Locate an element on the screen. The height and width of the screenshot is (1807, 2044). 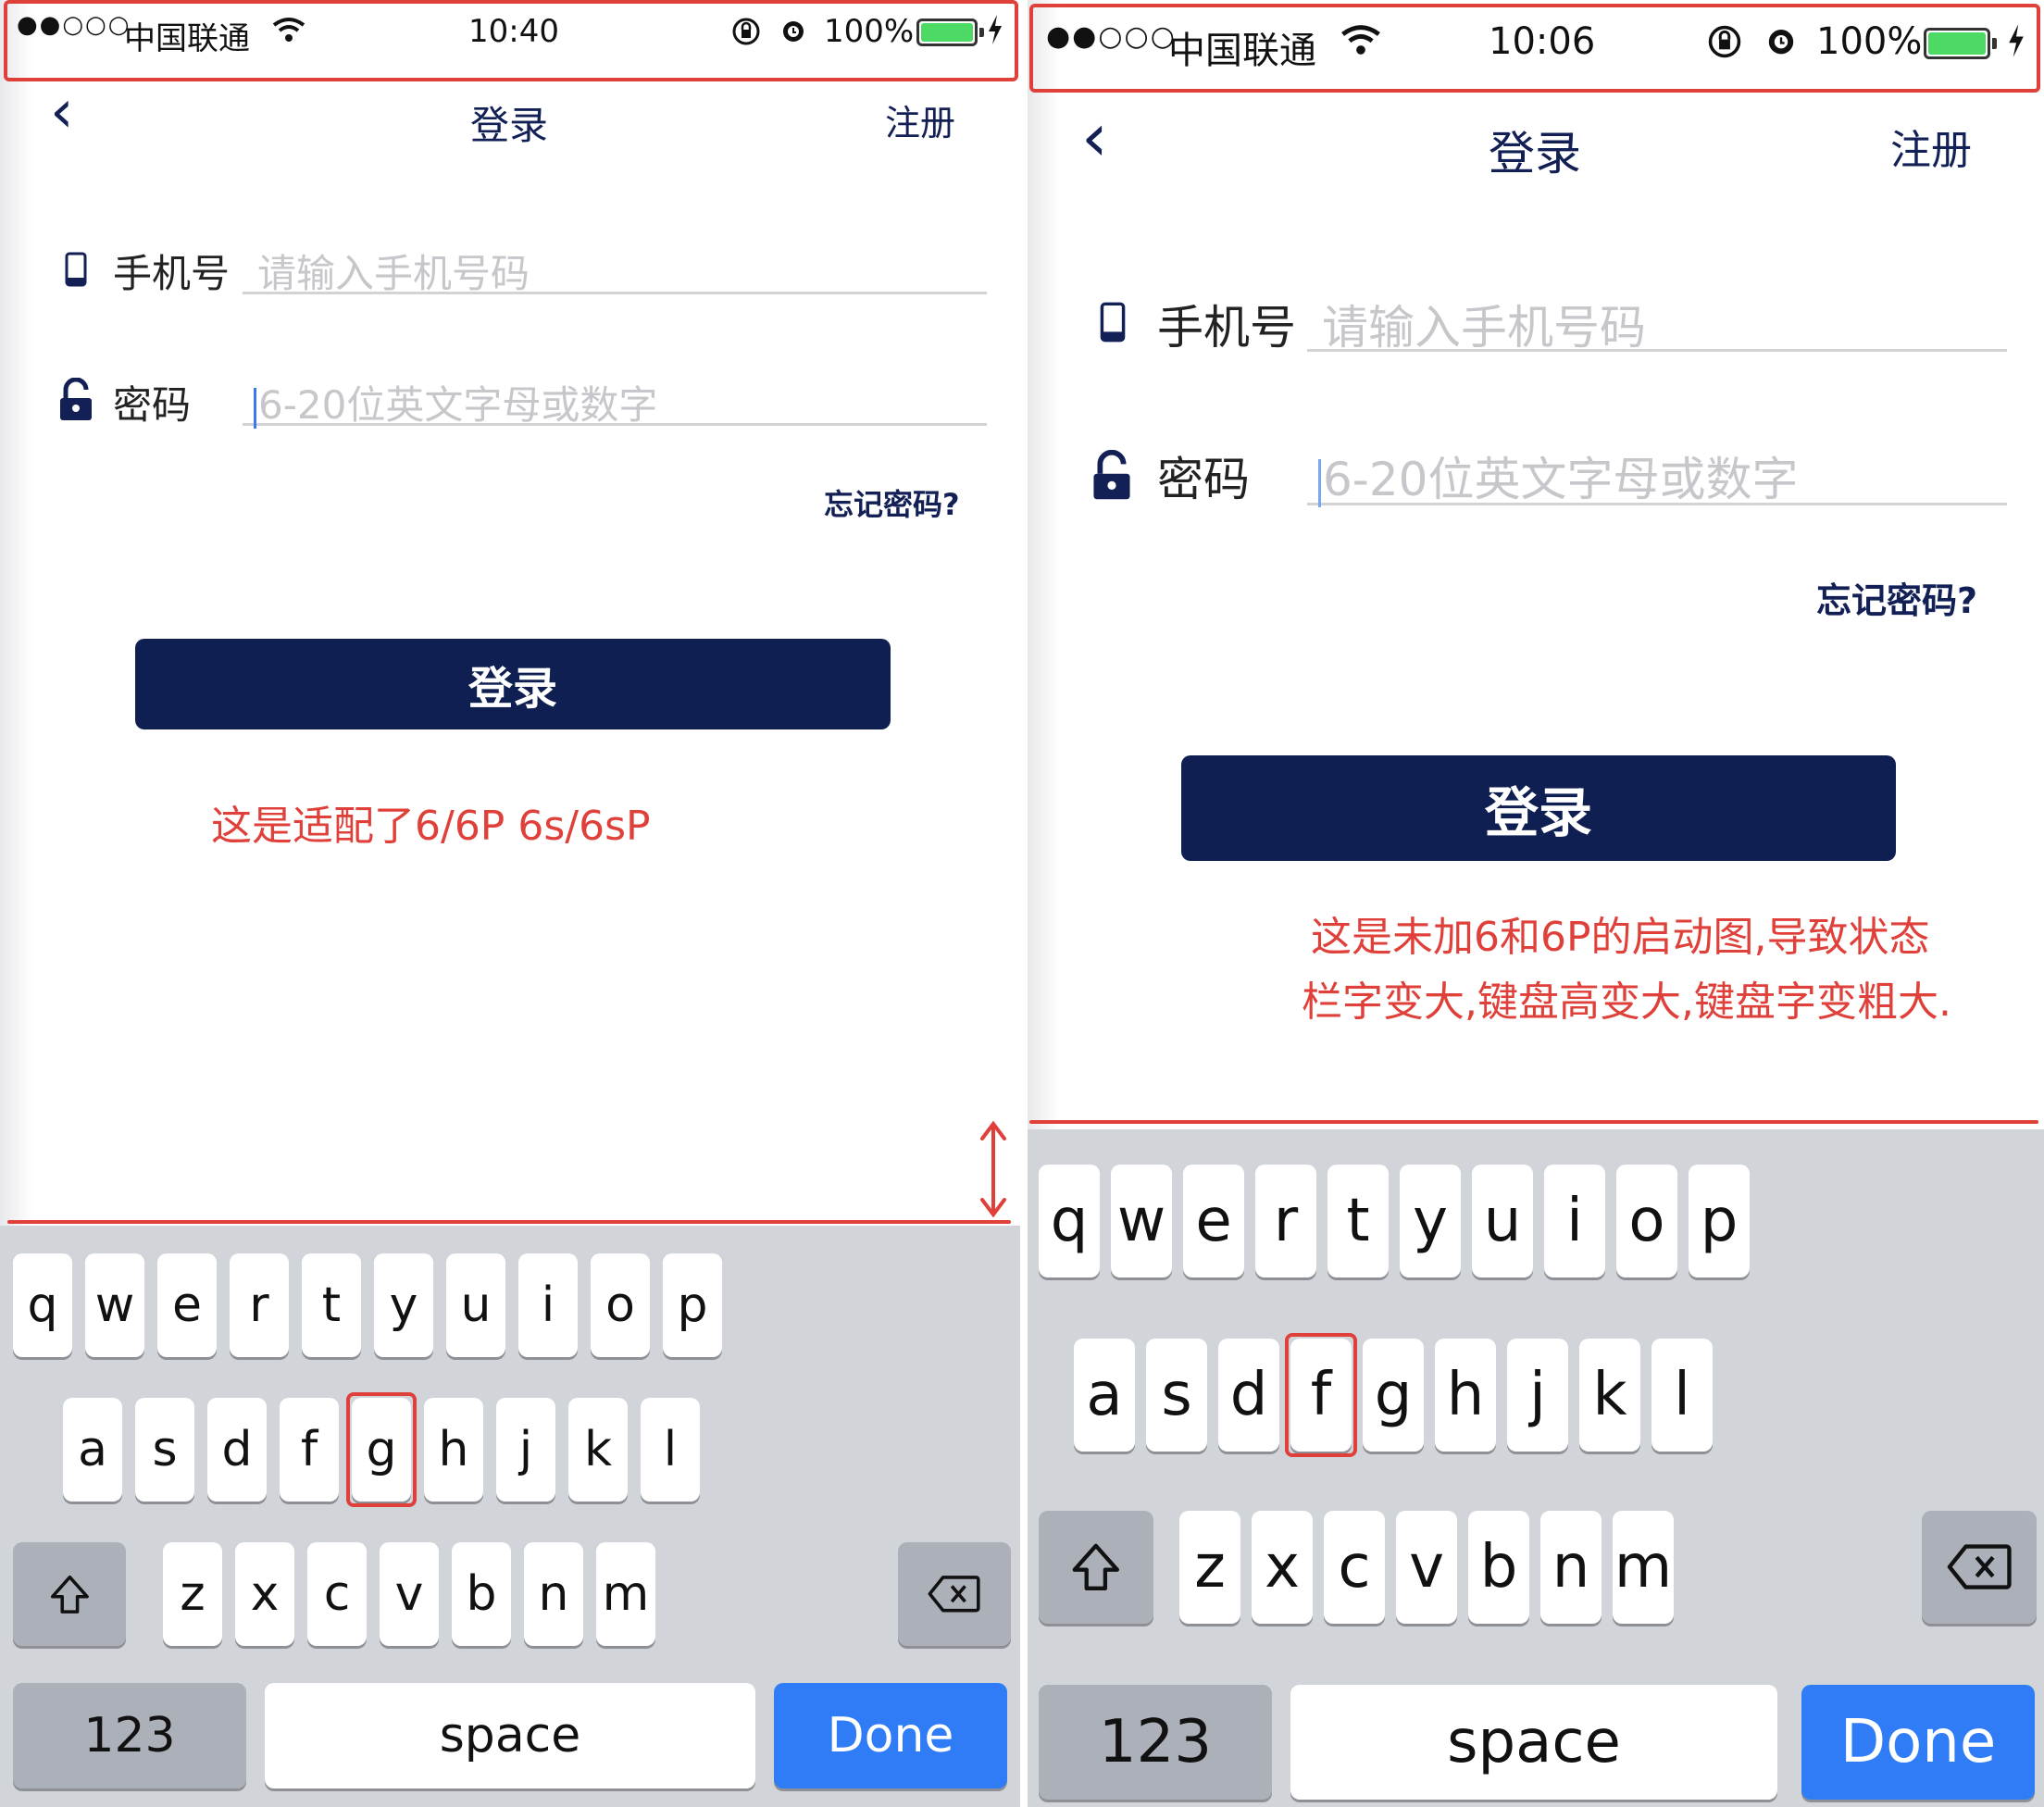
annotation-note-line-1: 这是未加6和6P的启动图,导致状态 is located at coordinates (1620, 938).